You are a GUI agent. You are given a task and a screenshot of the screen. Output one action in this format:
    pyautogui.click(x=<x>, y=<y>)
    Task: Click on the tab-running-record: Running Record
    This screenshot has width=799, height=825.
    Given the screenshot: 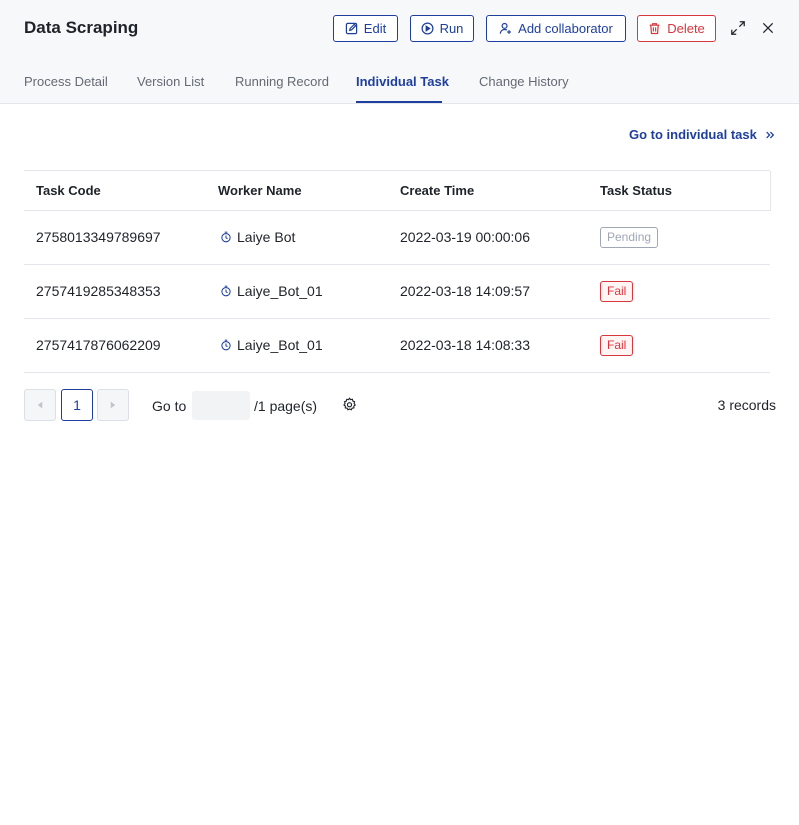 What is the action you would take?
    pyautogui.click(x=282, y=81)
    